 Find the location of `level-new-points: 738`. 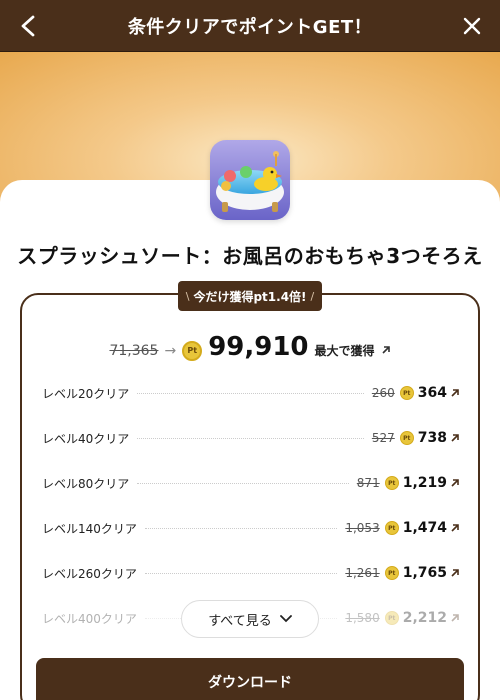

level-new-points: 738 is located at coordinates (432, 438).